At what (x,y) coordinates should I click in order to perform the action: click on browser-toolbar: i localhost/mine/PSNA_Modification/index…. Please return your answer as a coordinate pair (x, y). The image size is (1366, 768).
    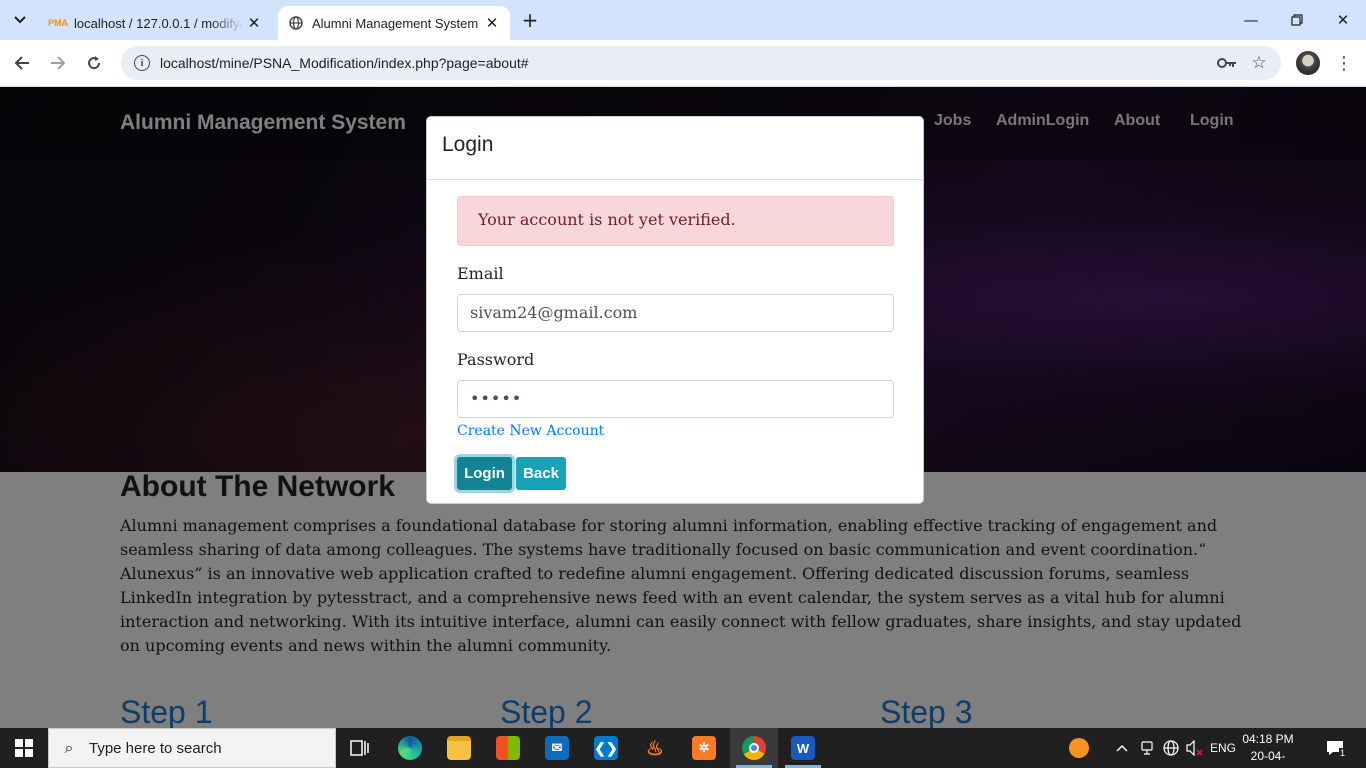
    Looking at the image, I should click on (683, 63).